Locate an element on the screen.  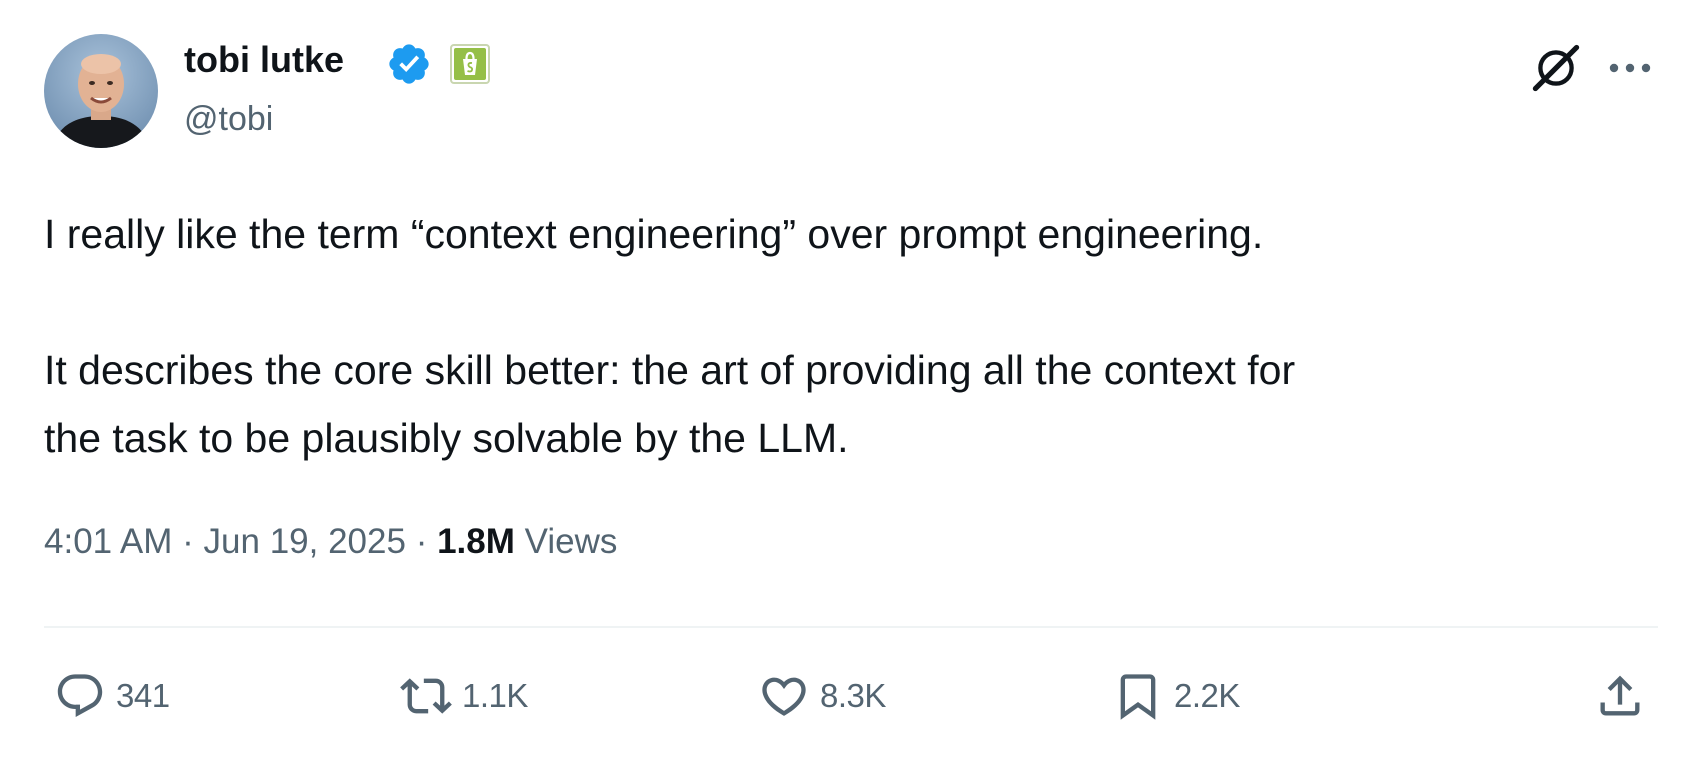
like-count: 8.3K is located at coordinates (853, 695).